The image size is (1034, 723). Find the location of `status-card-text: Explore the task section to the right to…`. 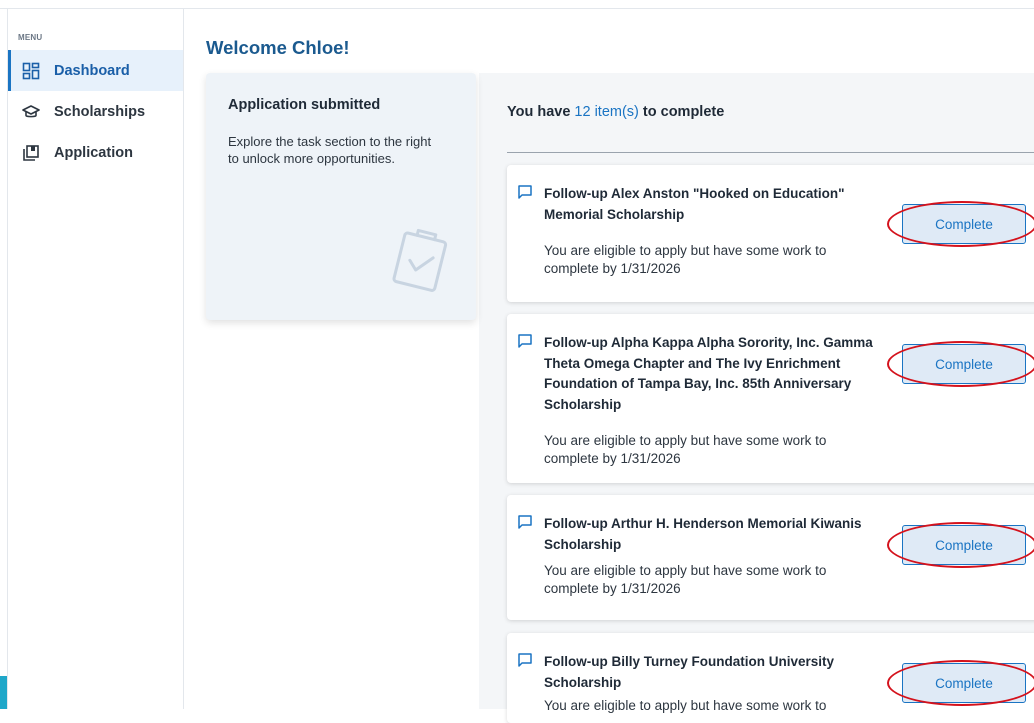

status-card-text: Explore the task section to the right to… is located at coordinates (330, 150).